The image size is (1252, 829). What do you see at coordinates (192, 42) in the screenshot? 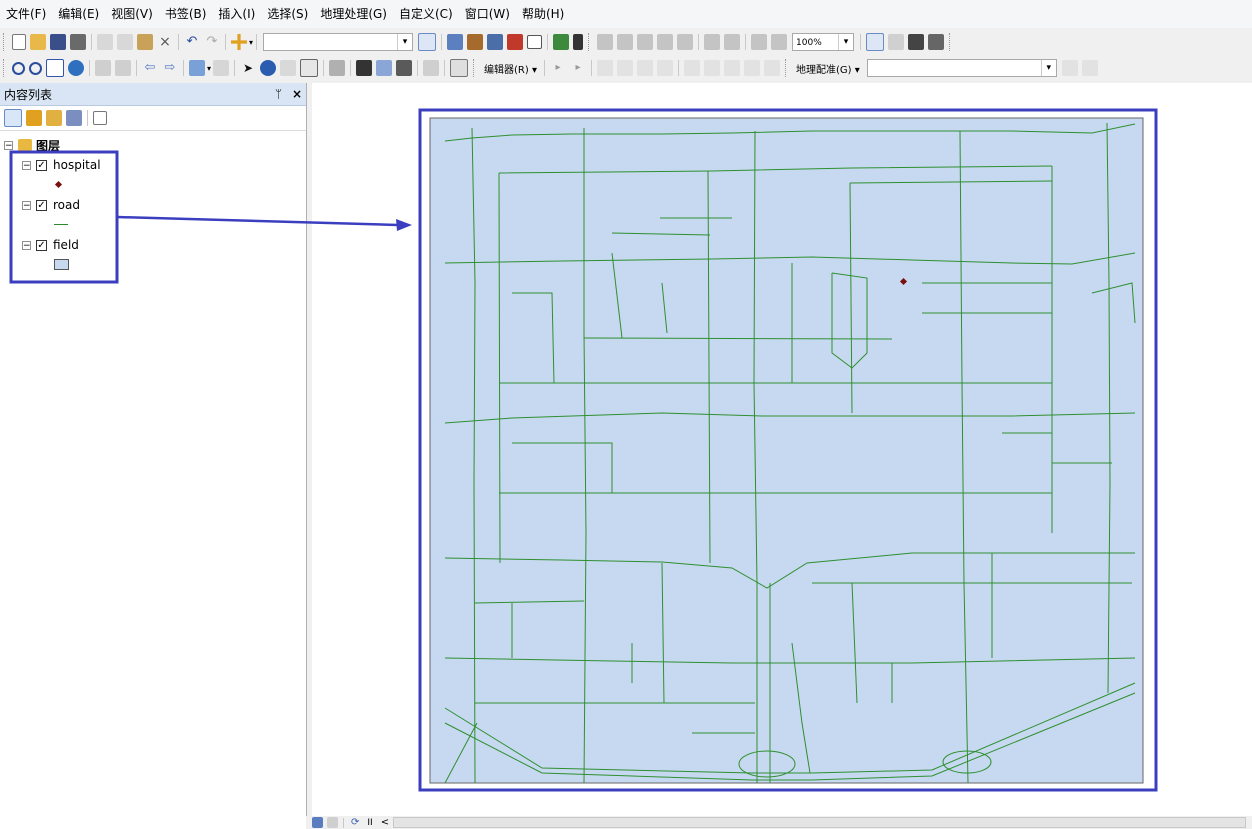
I see `undo-icon: ↶` at bounding box center [192, 42].